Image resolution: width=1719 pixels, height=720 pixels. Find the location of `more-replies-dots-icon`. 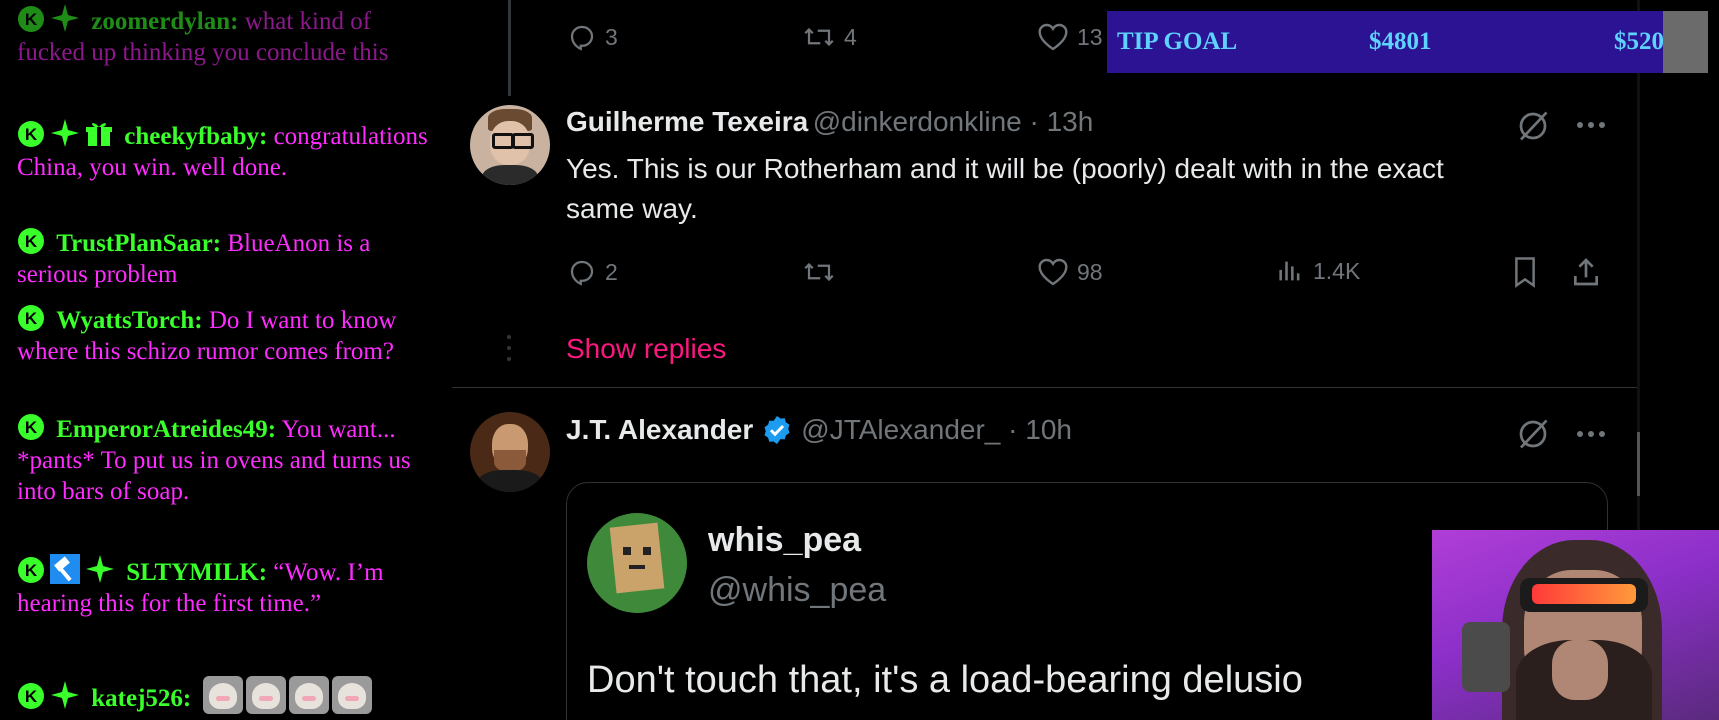

more-replies-dots-icon is located at coordinates (509, 348).